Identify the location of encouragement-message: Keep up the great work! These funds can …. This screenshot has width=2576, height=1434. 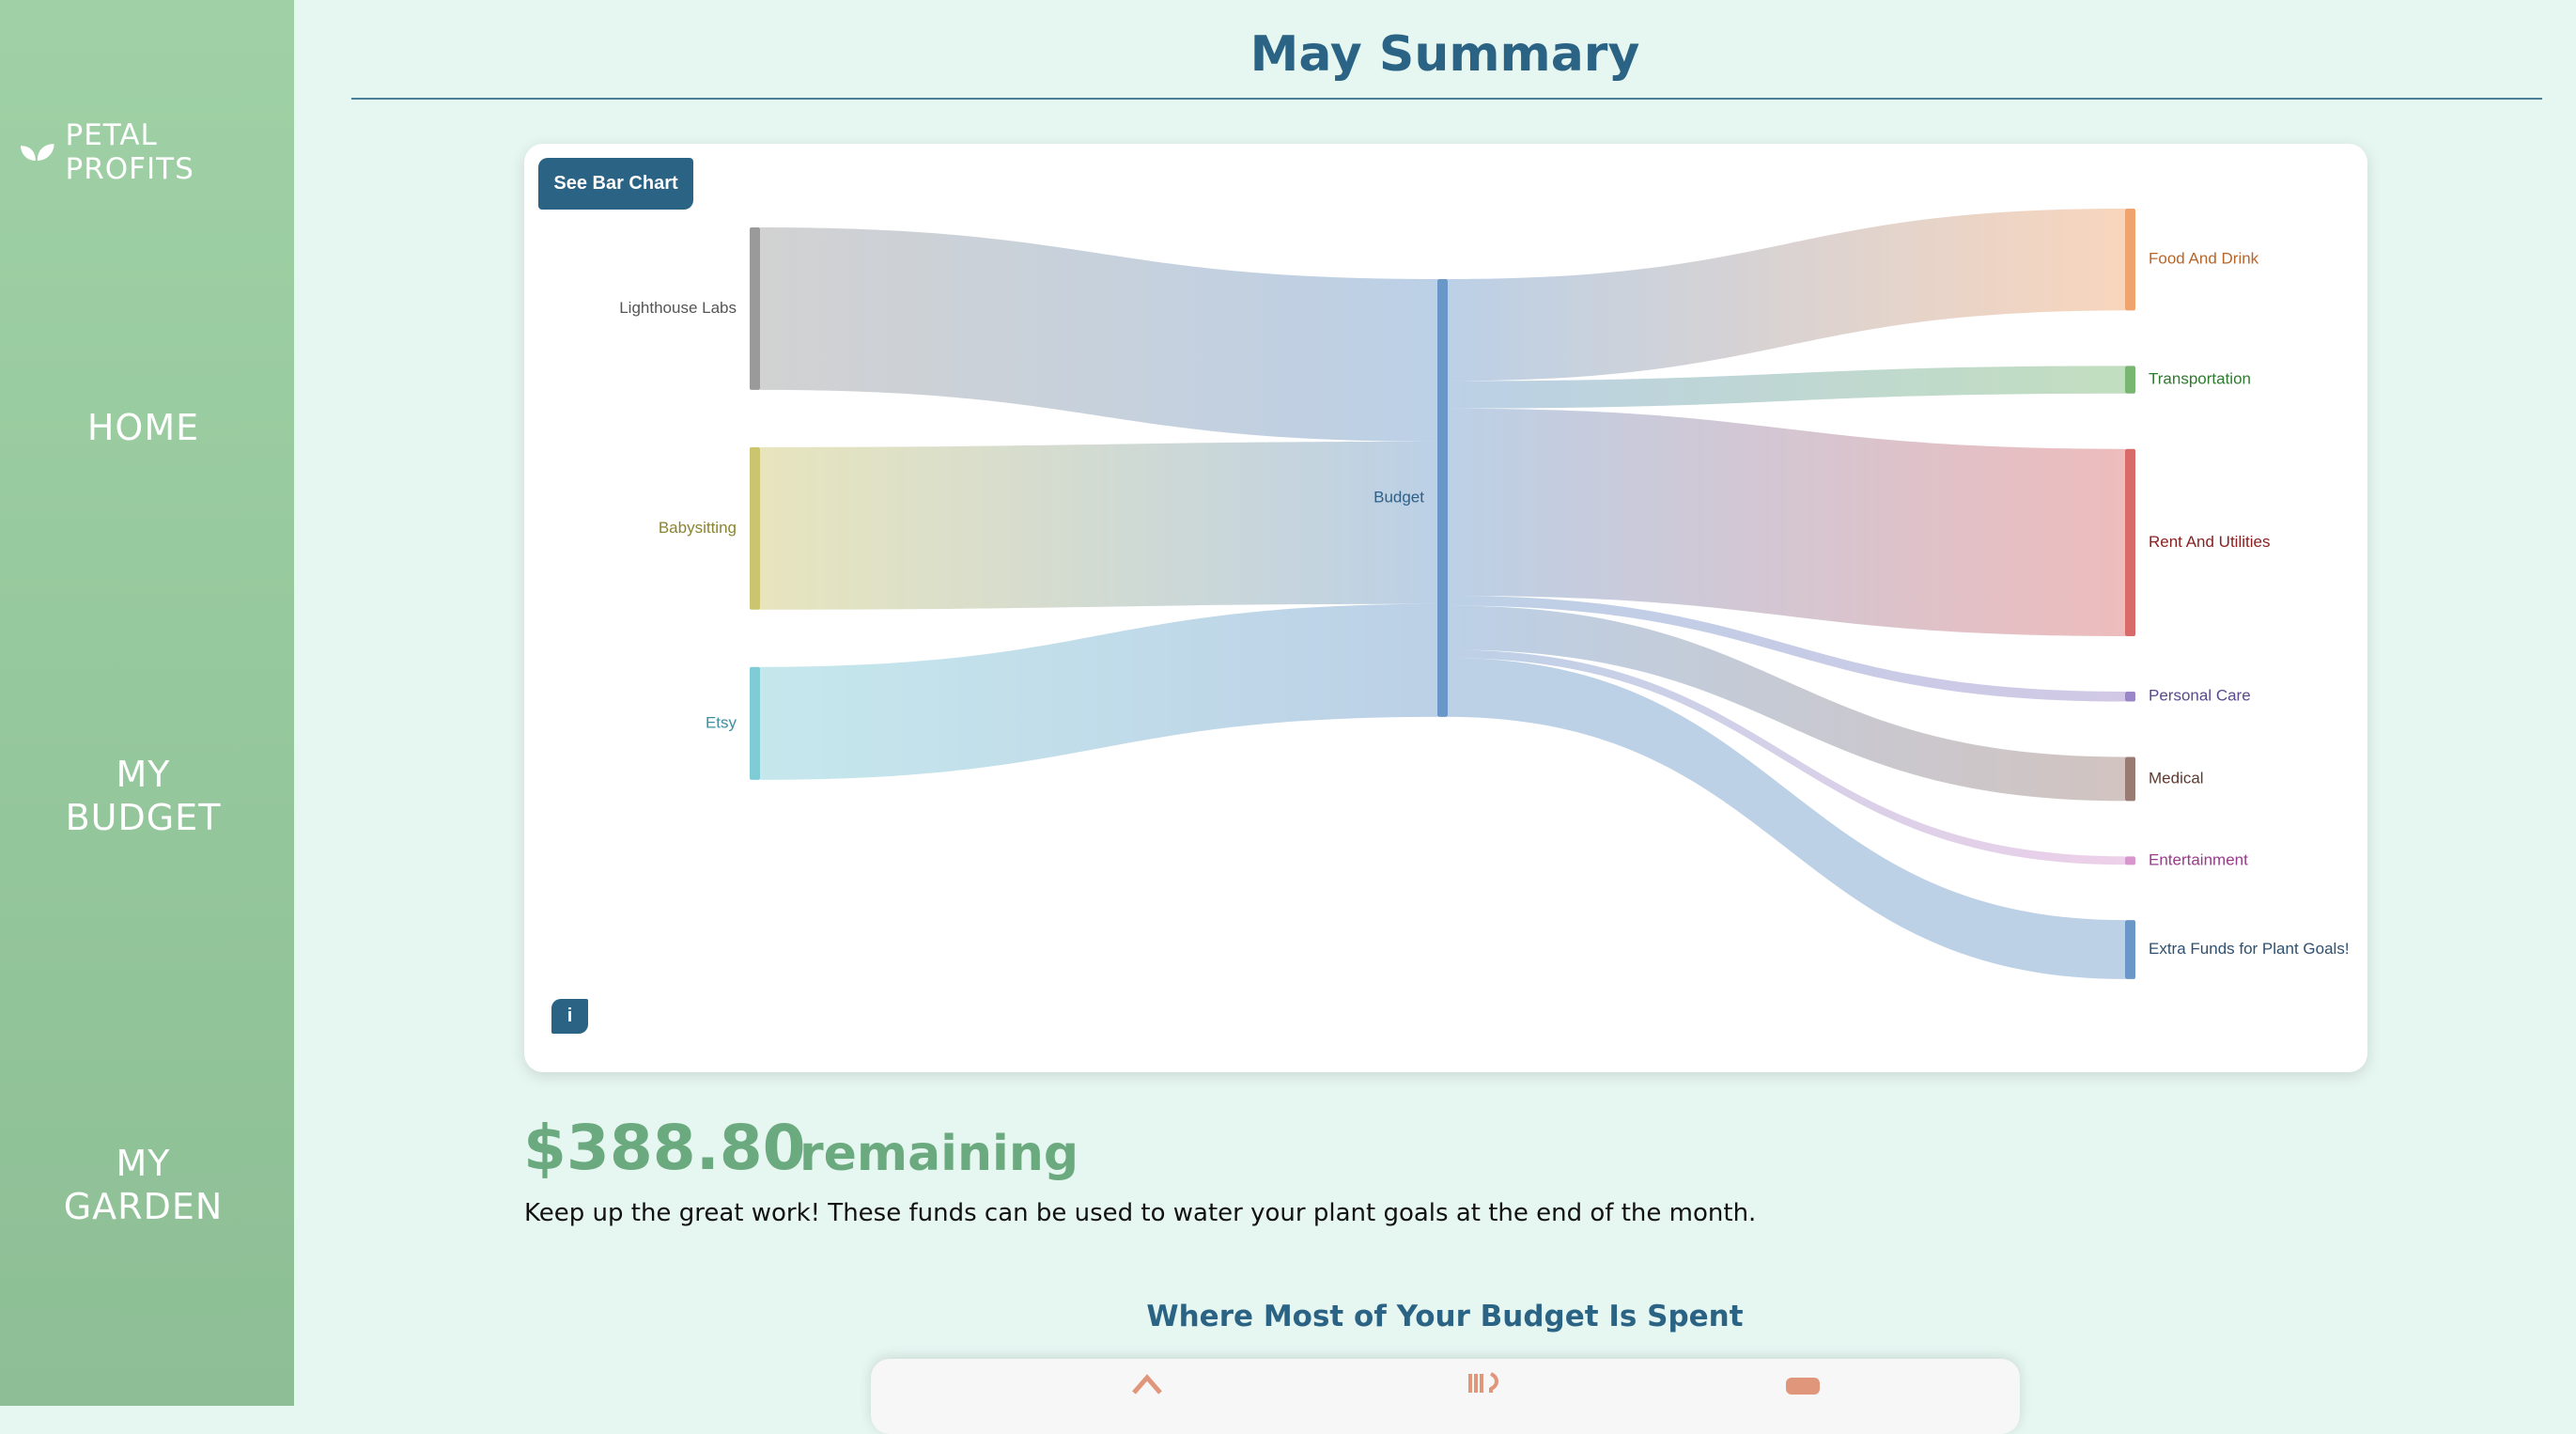
(1140, 1213).